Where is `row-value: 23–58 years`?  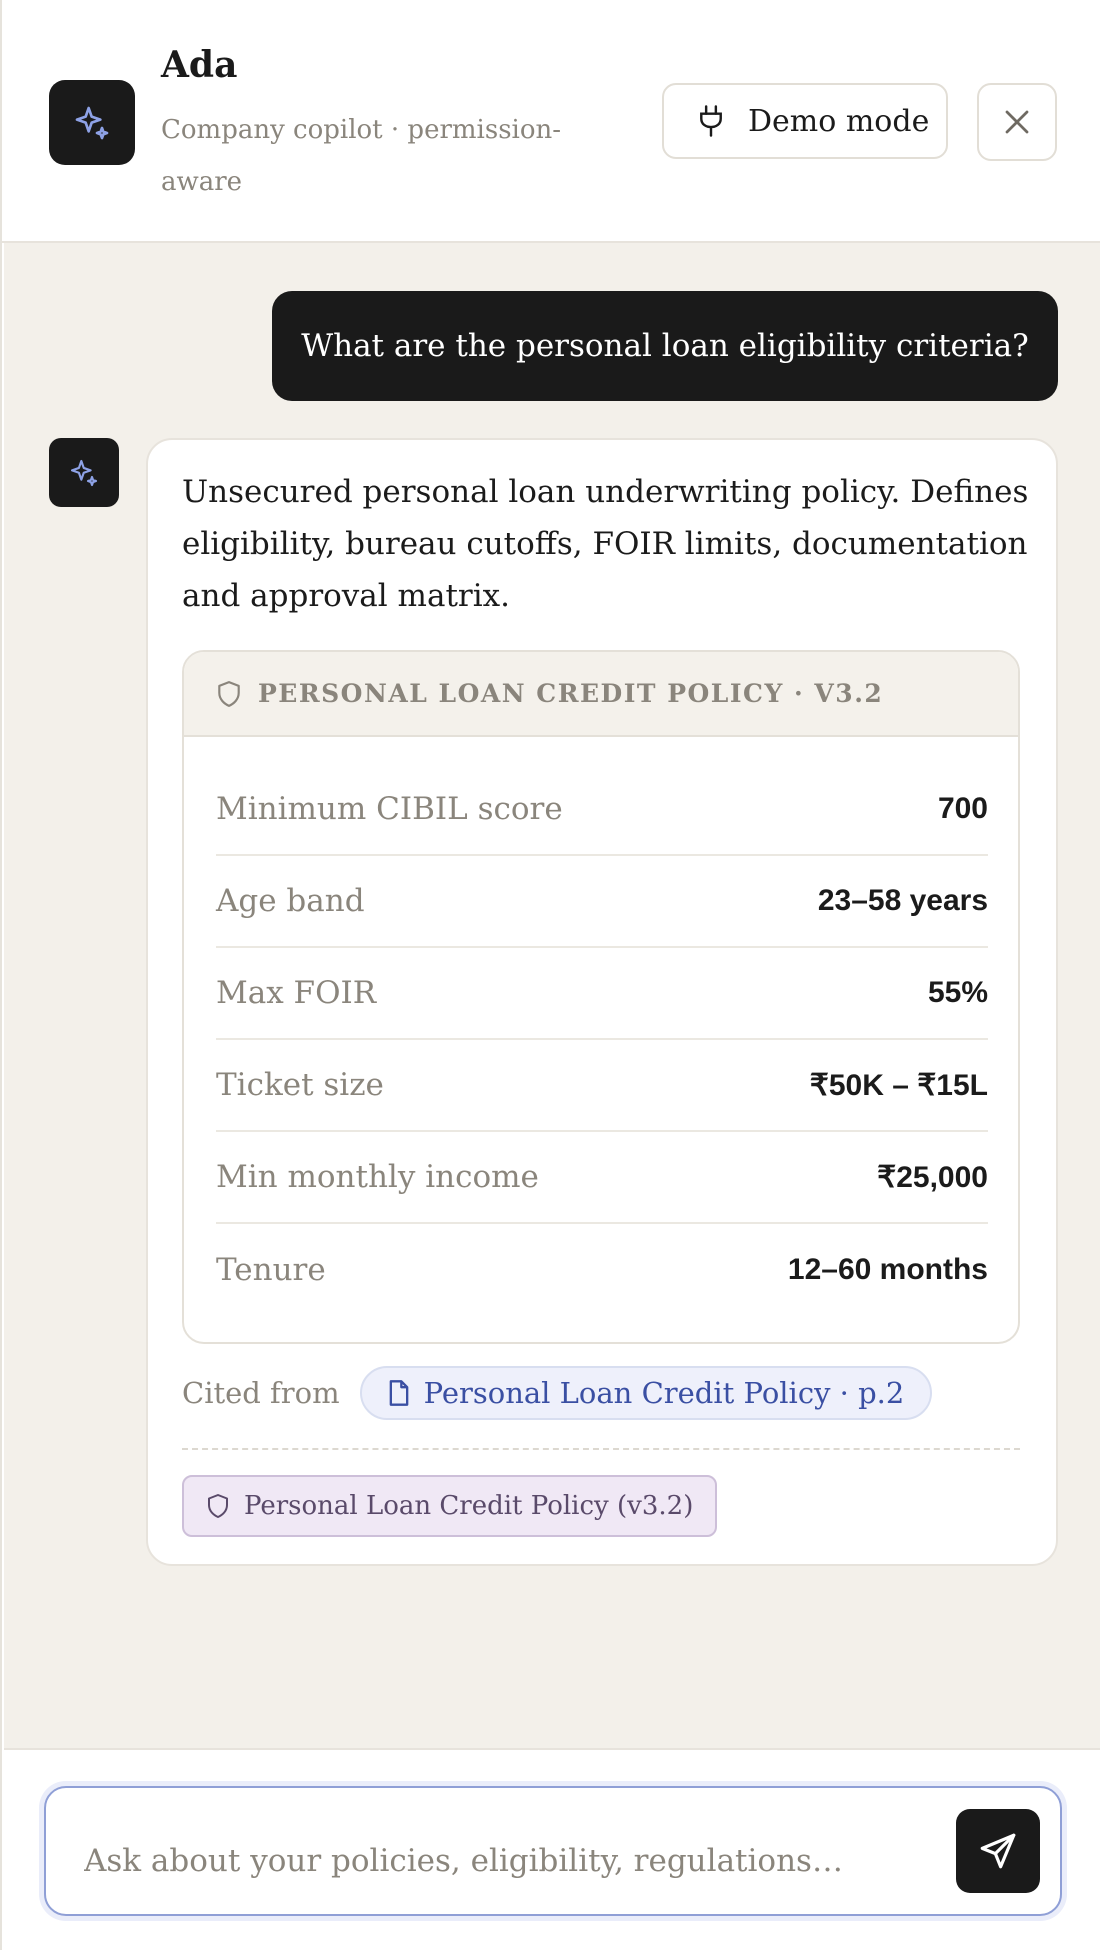
row-value: 23–58 years is located at coordinates (902, 900).